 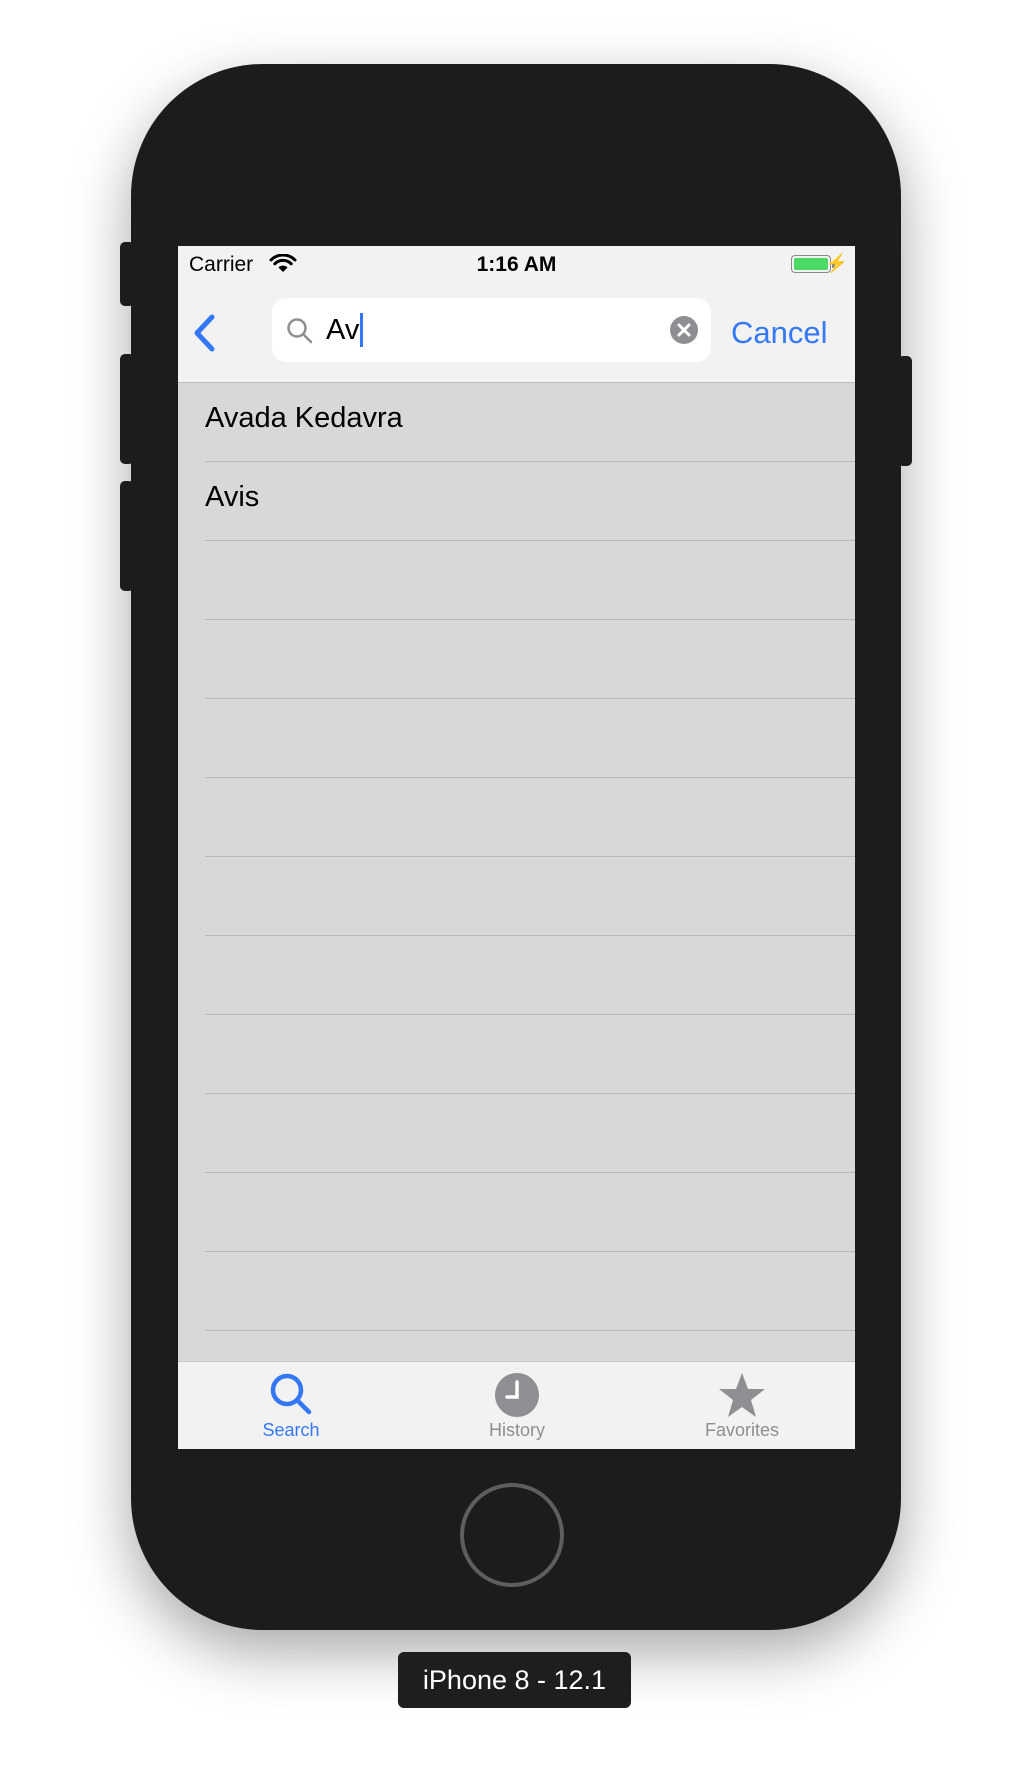 I want to click on back-button, so click(x=206, y=334).